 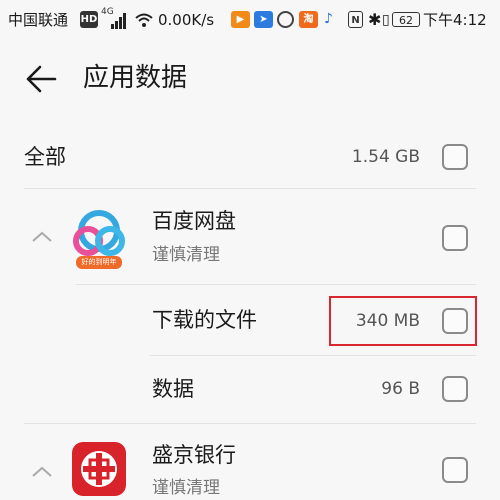 What do you see at coordinates (118, 21) in the screenshot?
I see `signal-icon` at bounding box center [118, 21].